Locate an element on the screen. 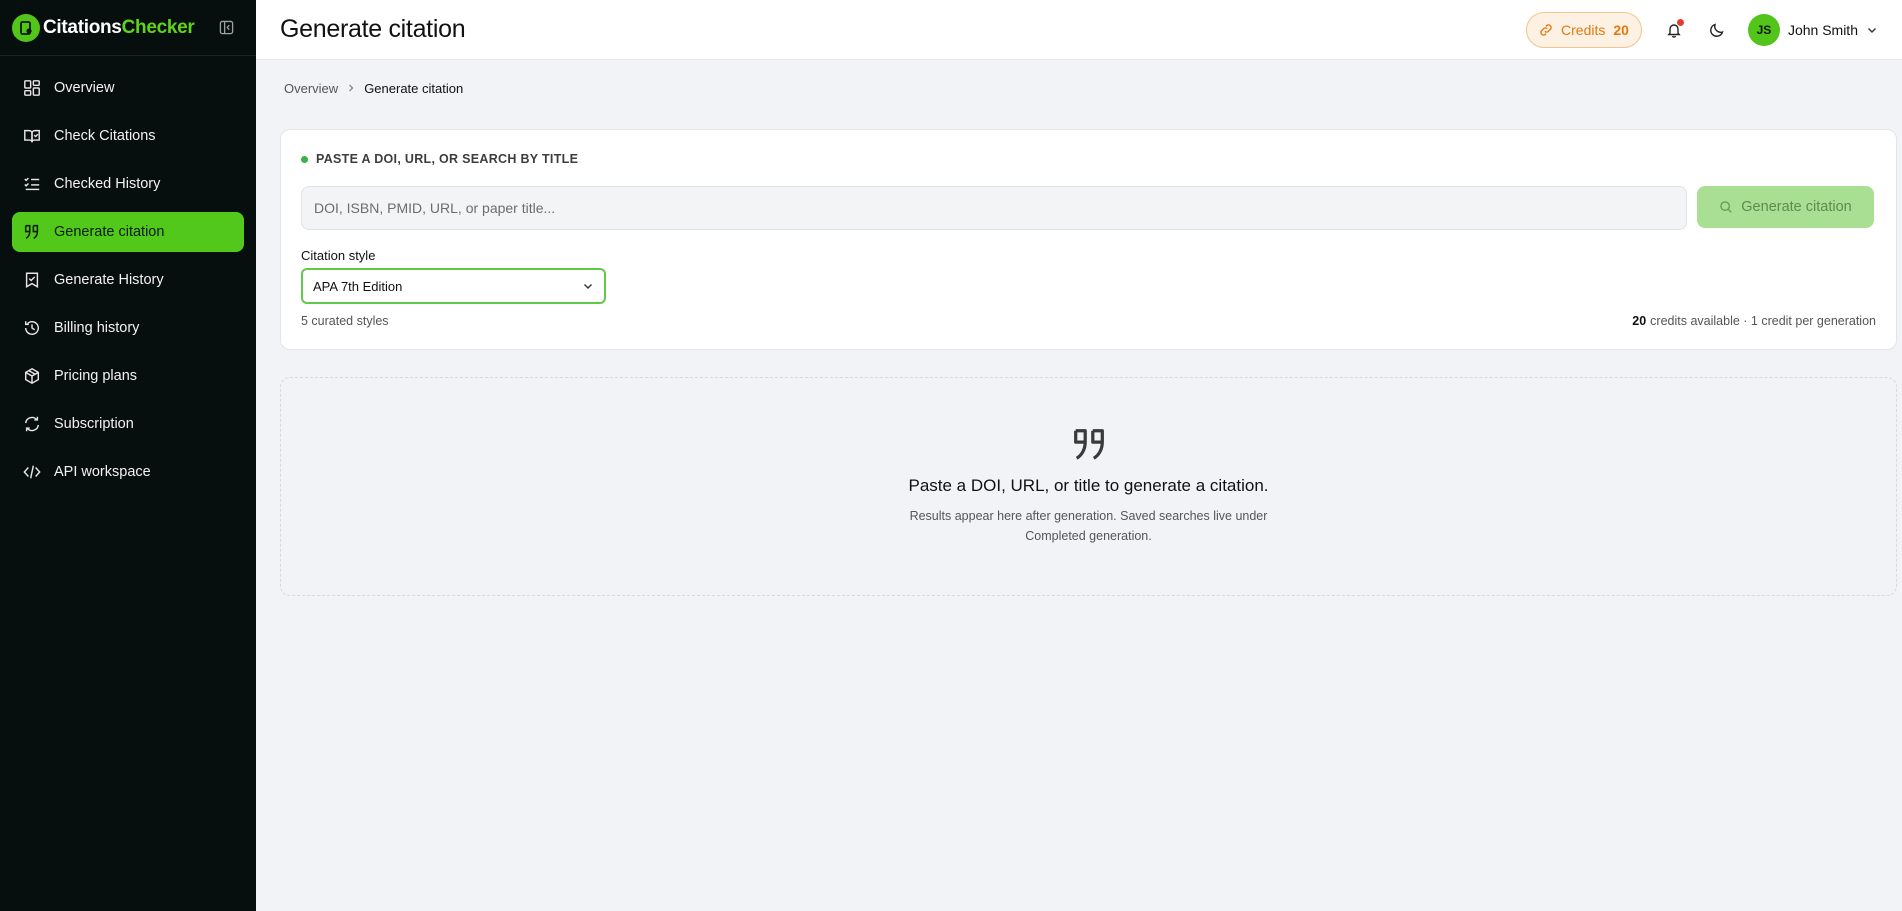 Image resolution: width=1902 pixels, height=911 pixels. refresh-icon is located at coordinates (32, 424).